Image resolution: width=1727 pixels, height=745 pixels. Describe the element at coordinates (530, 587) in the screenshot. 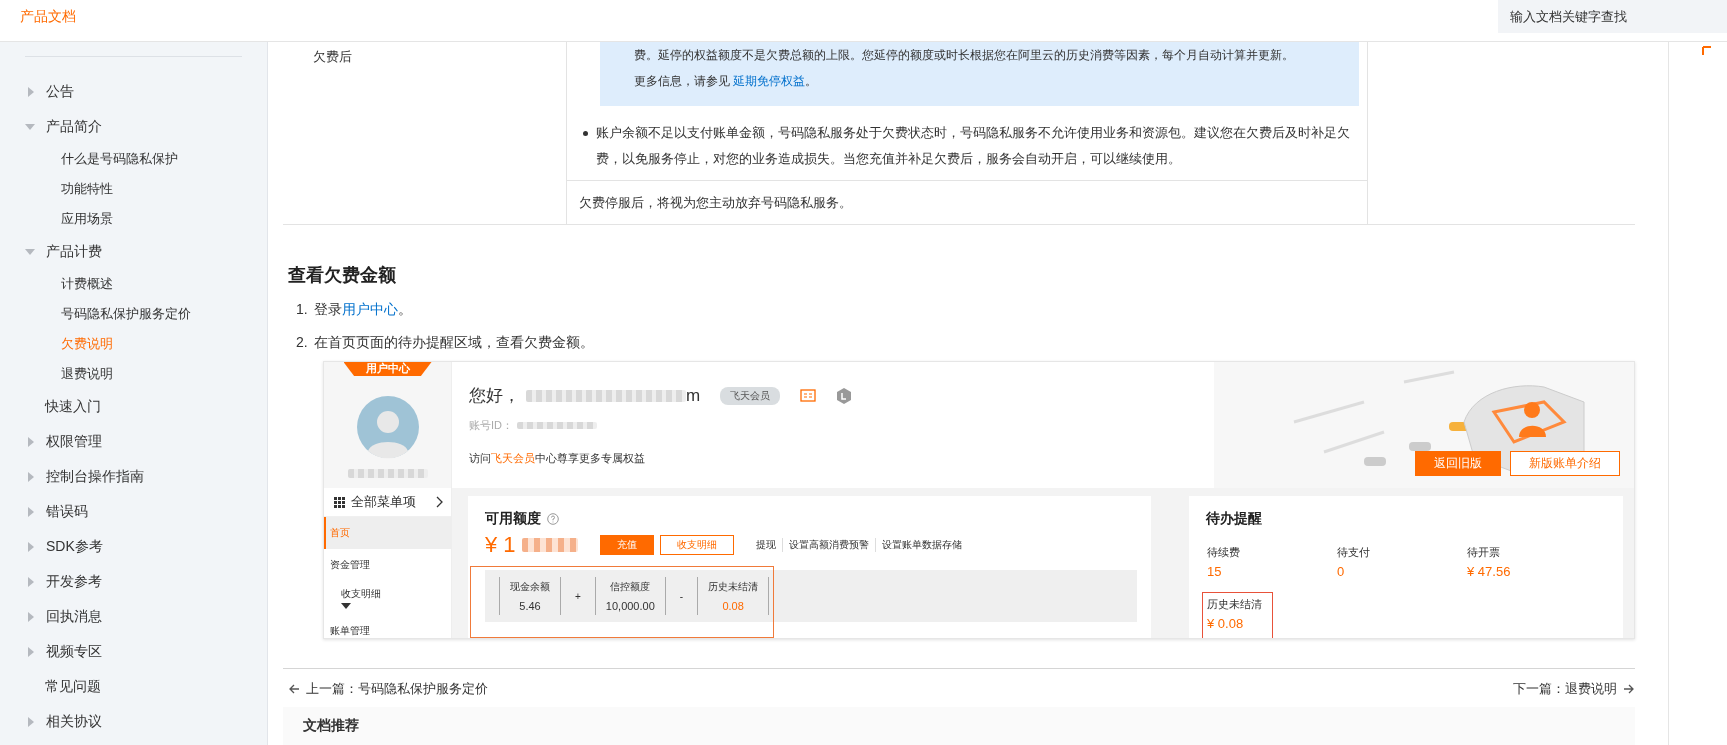

I see `item-label: 现金余额` at that location.